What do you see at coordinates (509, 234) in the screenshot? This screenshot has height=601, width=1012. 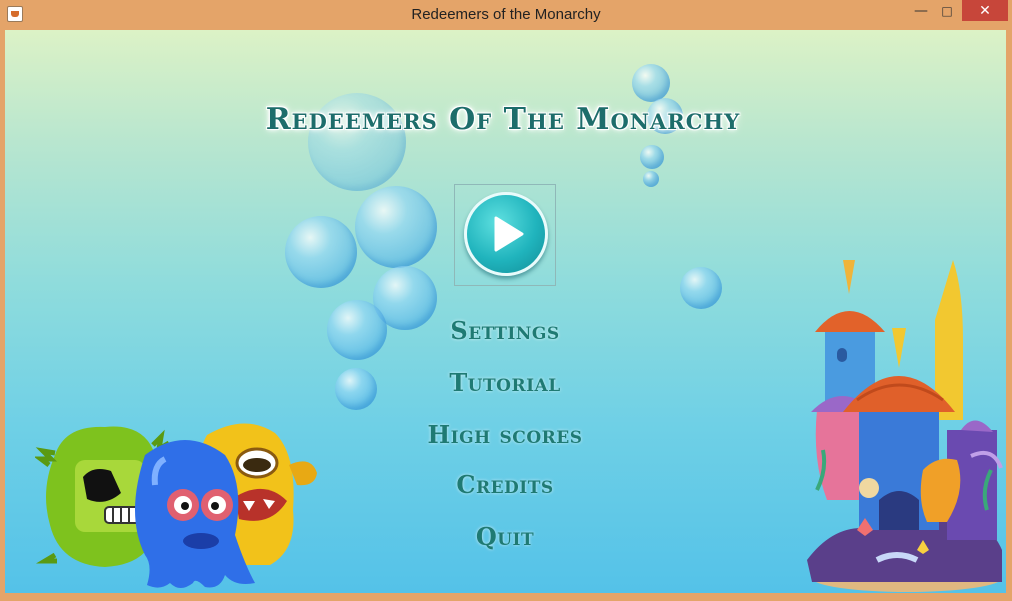 I see `play-icon` at bounding box center [509, 234].